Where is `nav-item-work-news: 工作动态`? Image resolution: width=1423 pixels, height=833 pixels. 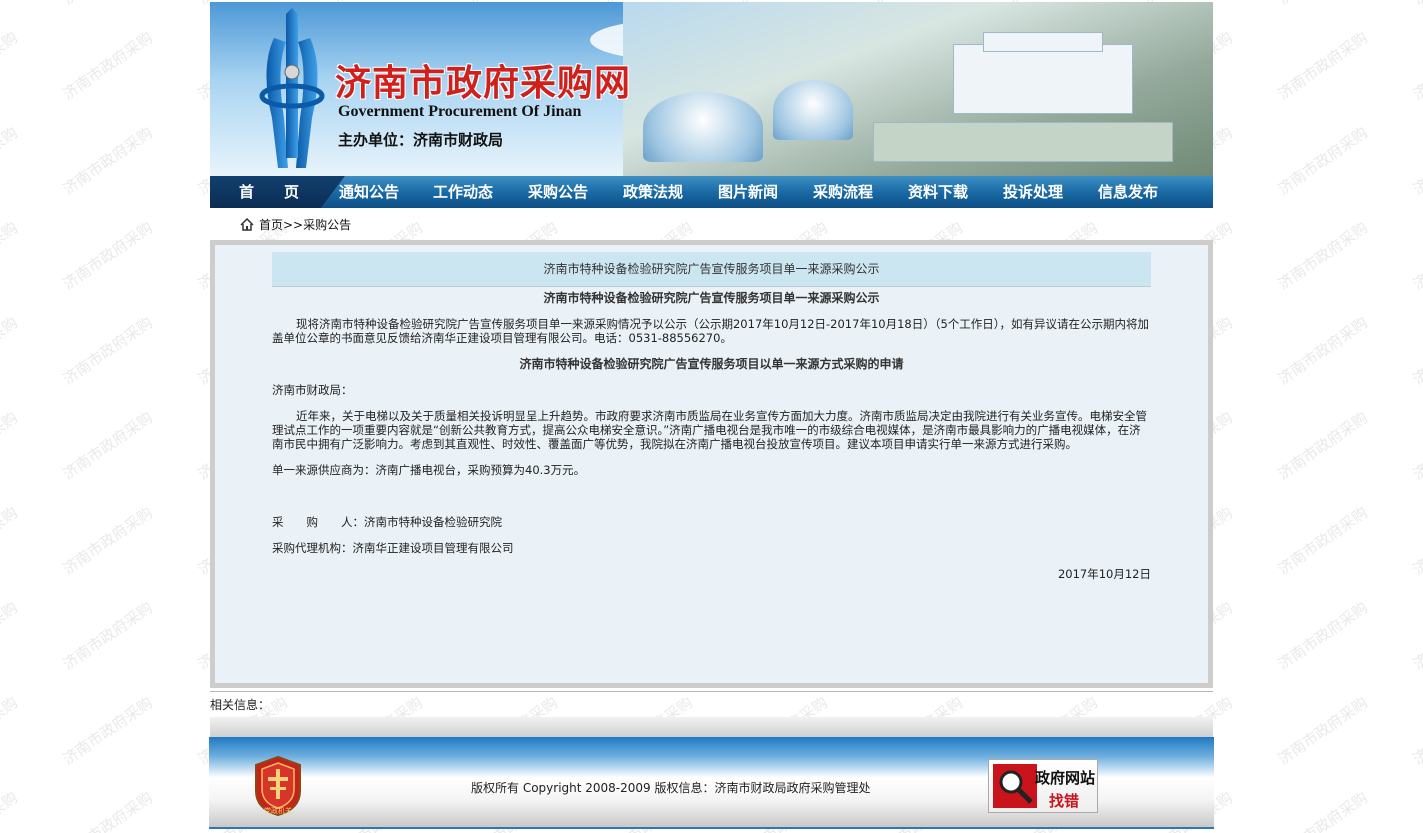 nav-item-work-news: 工作动态 is located at coordinates (463, 192).